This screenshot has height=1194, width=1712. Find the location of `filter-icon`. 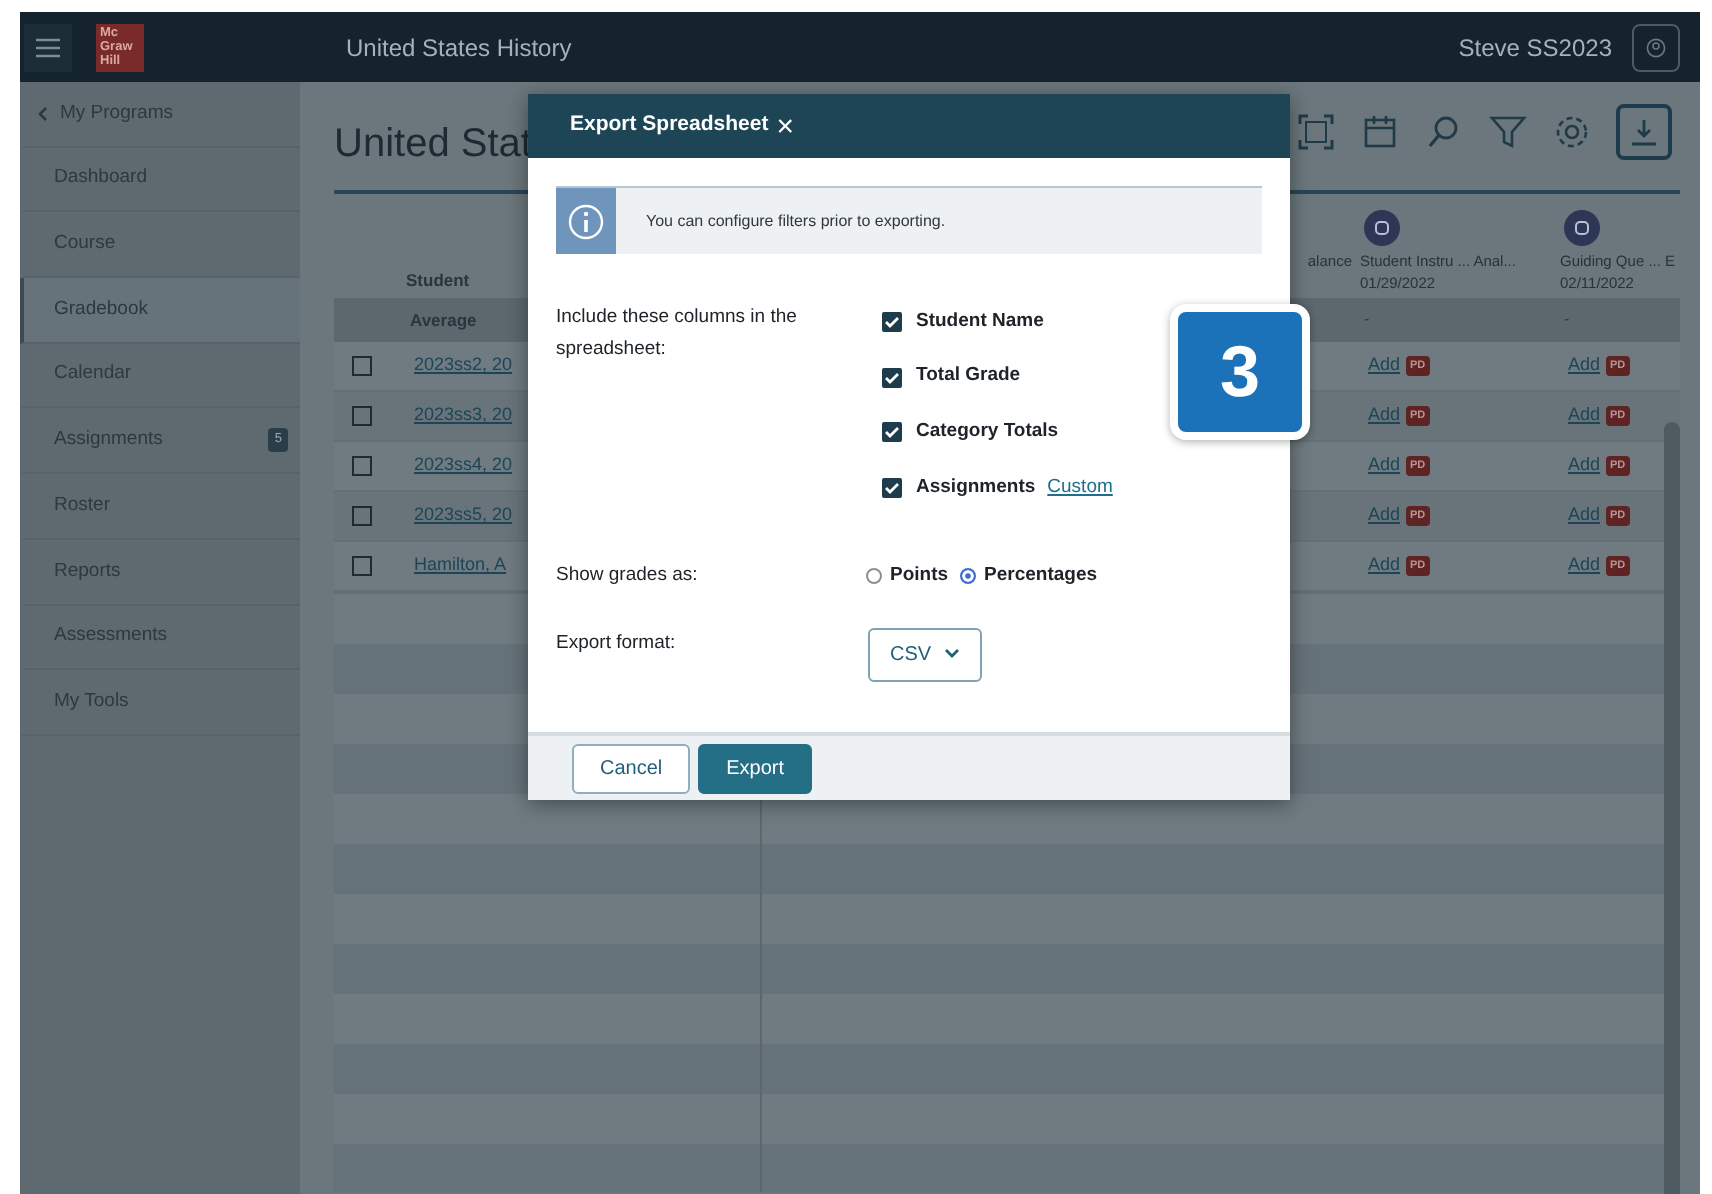

filter-icon is located at coordinates (1508, 132).